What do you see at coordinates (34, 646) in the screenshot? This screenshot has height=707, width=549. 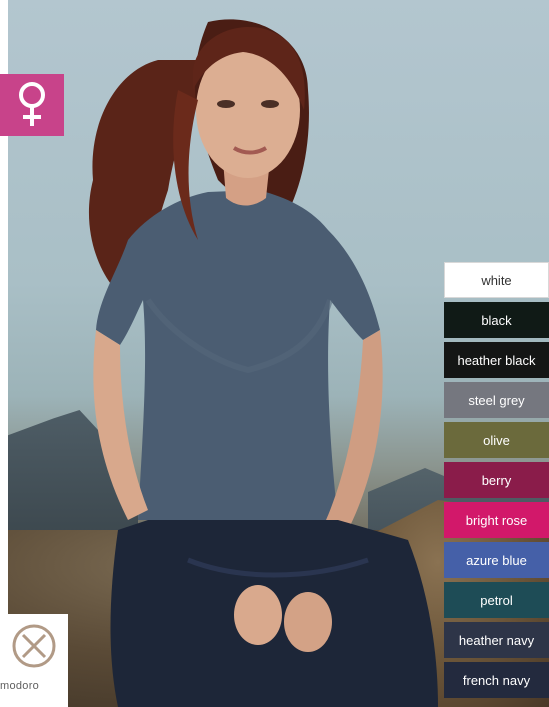 I see `brand-logo-icon` at bounding box center [34, 646].